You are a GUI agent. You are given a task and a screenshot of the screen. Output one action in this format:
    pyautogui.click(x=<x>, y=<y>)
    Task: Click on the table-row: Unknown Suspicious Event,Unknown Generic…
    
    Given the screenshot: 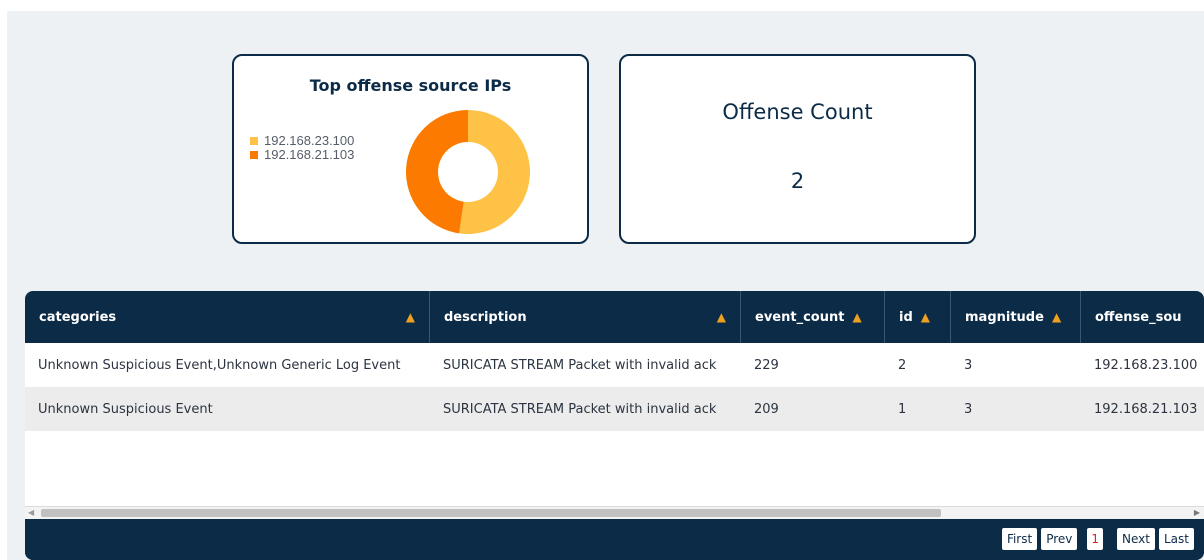 What is the action you would take?
    pyautogui.click(x=614, y=365)
    